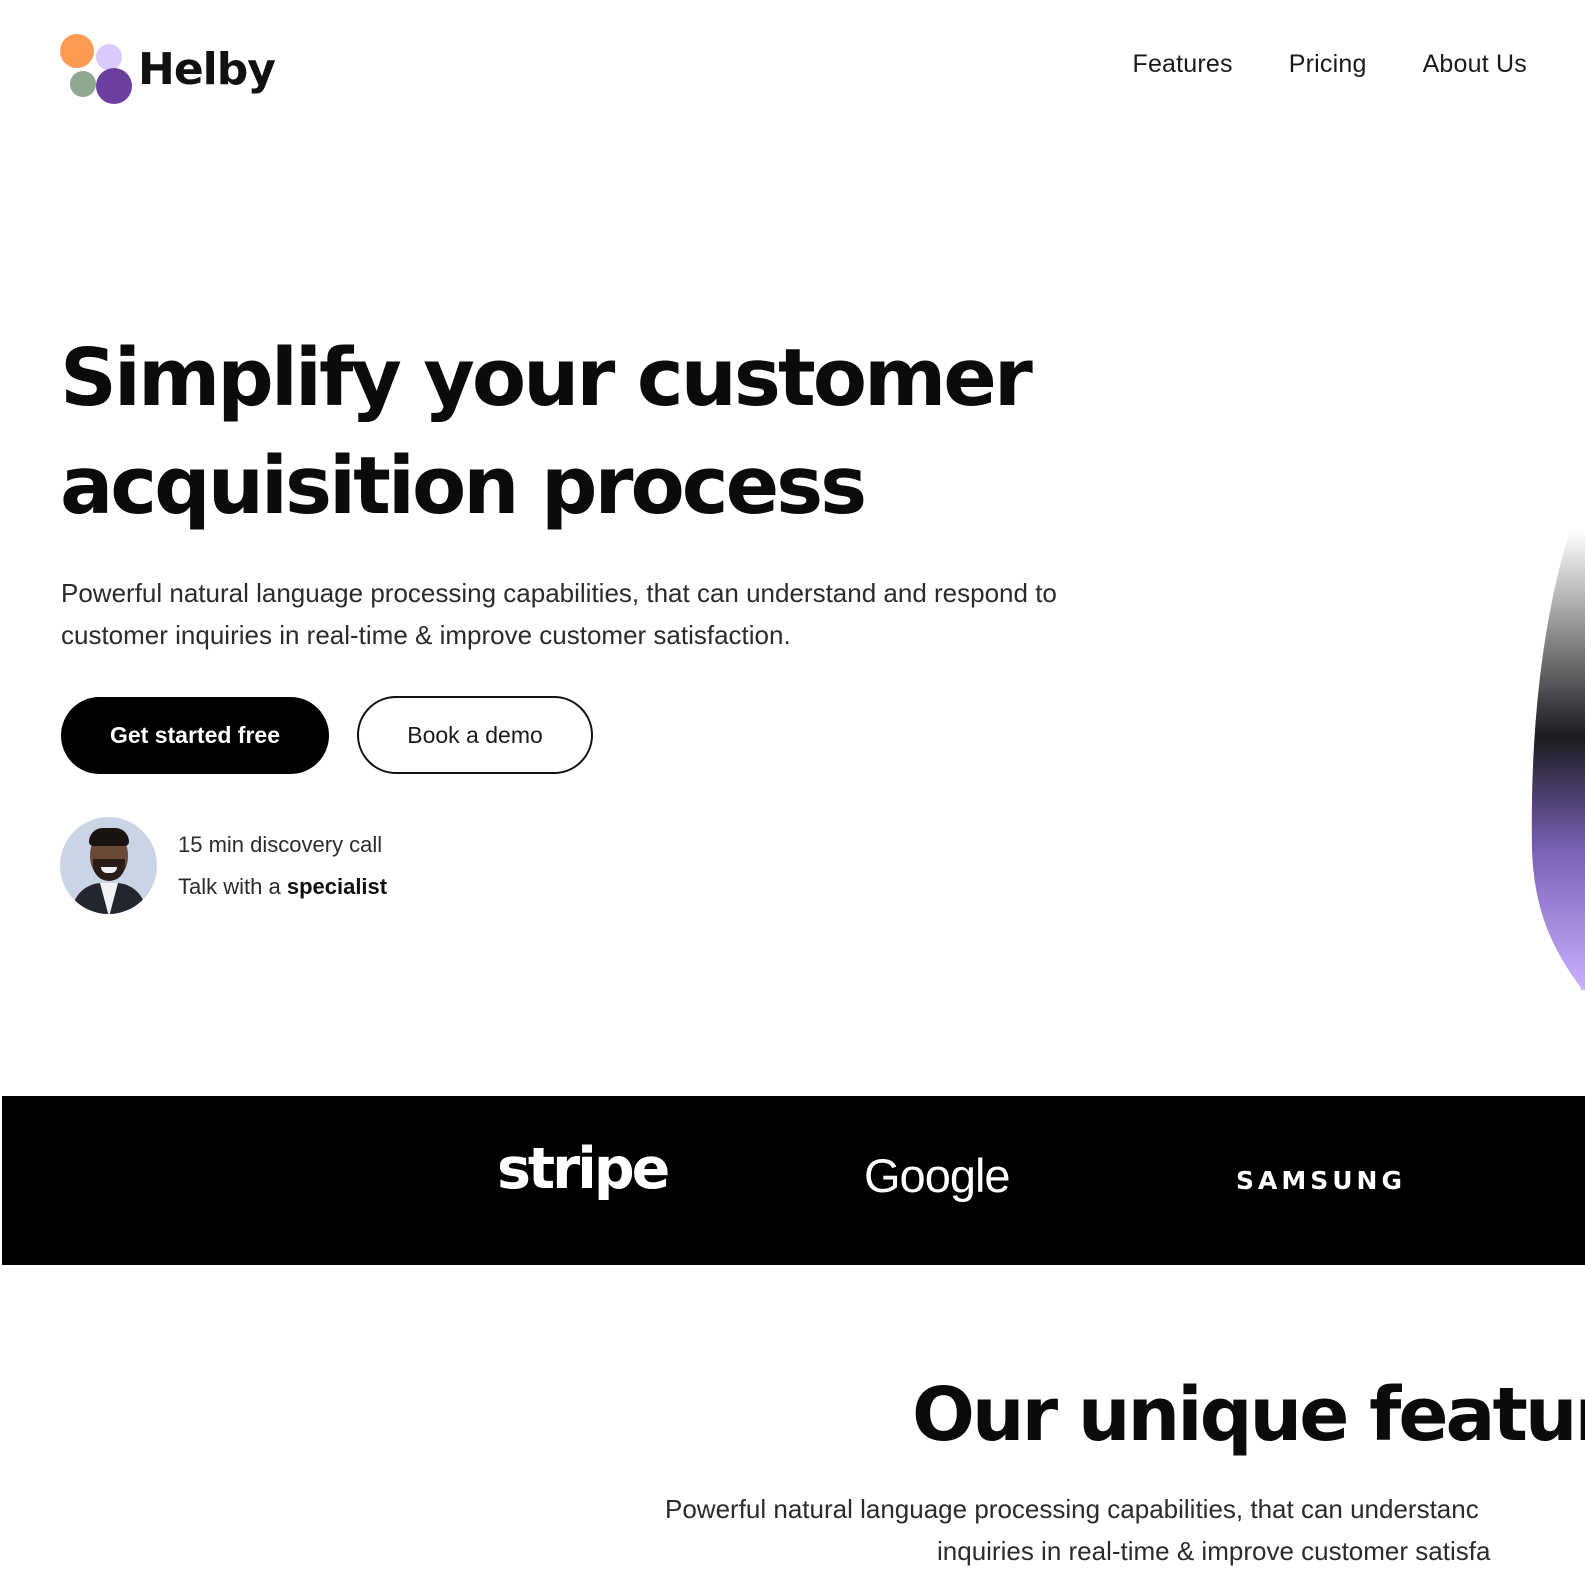 Image resolution: width=1585 pixels, height=1581 pixels. I want to click on stripe-logo: stripe, so click(583, 1169).